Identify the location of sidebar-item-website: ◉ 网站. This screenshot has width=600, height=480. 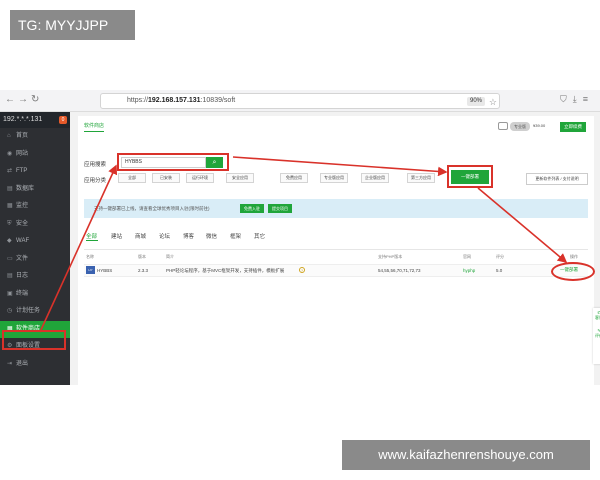
(35, 155).